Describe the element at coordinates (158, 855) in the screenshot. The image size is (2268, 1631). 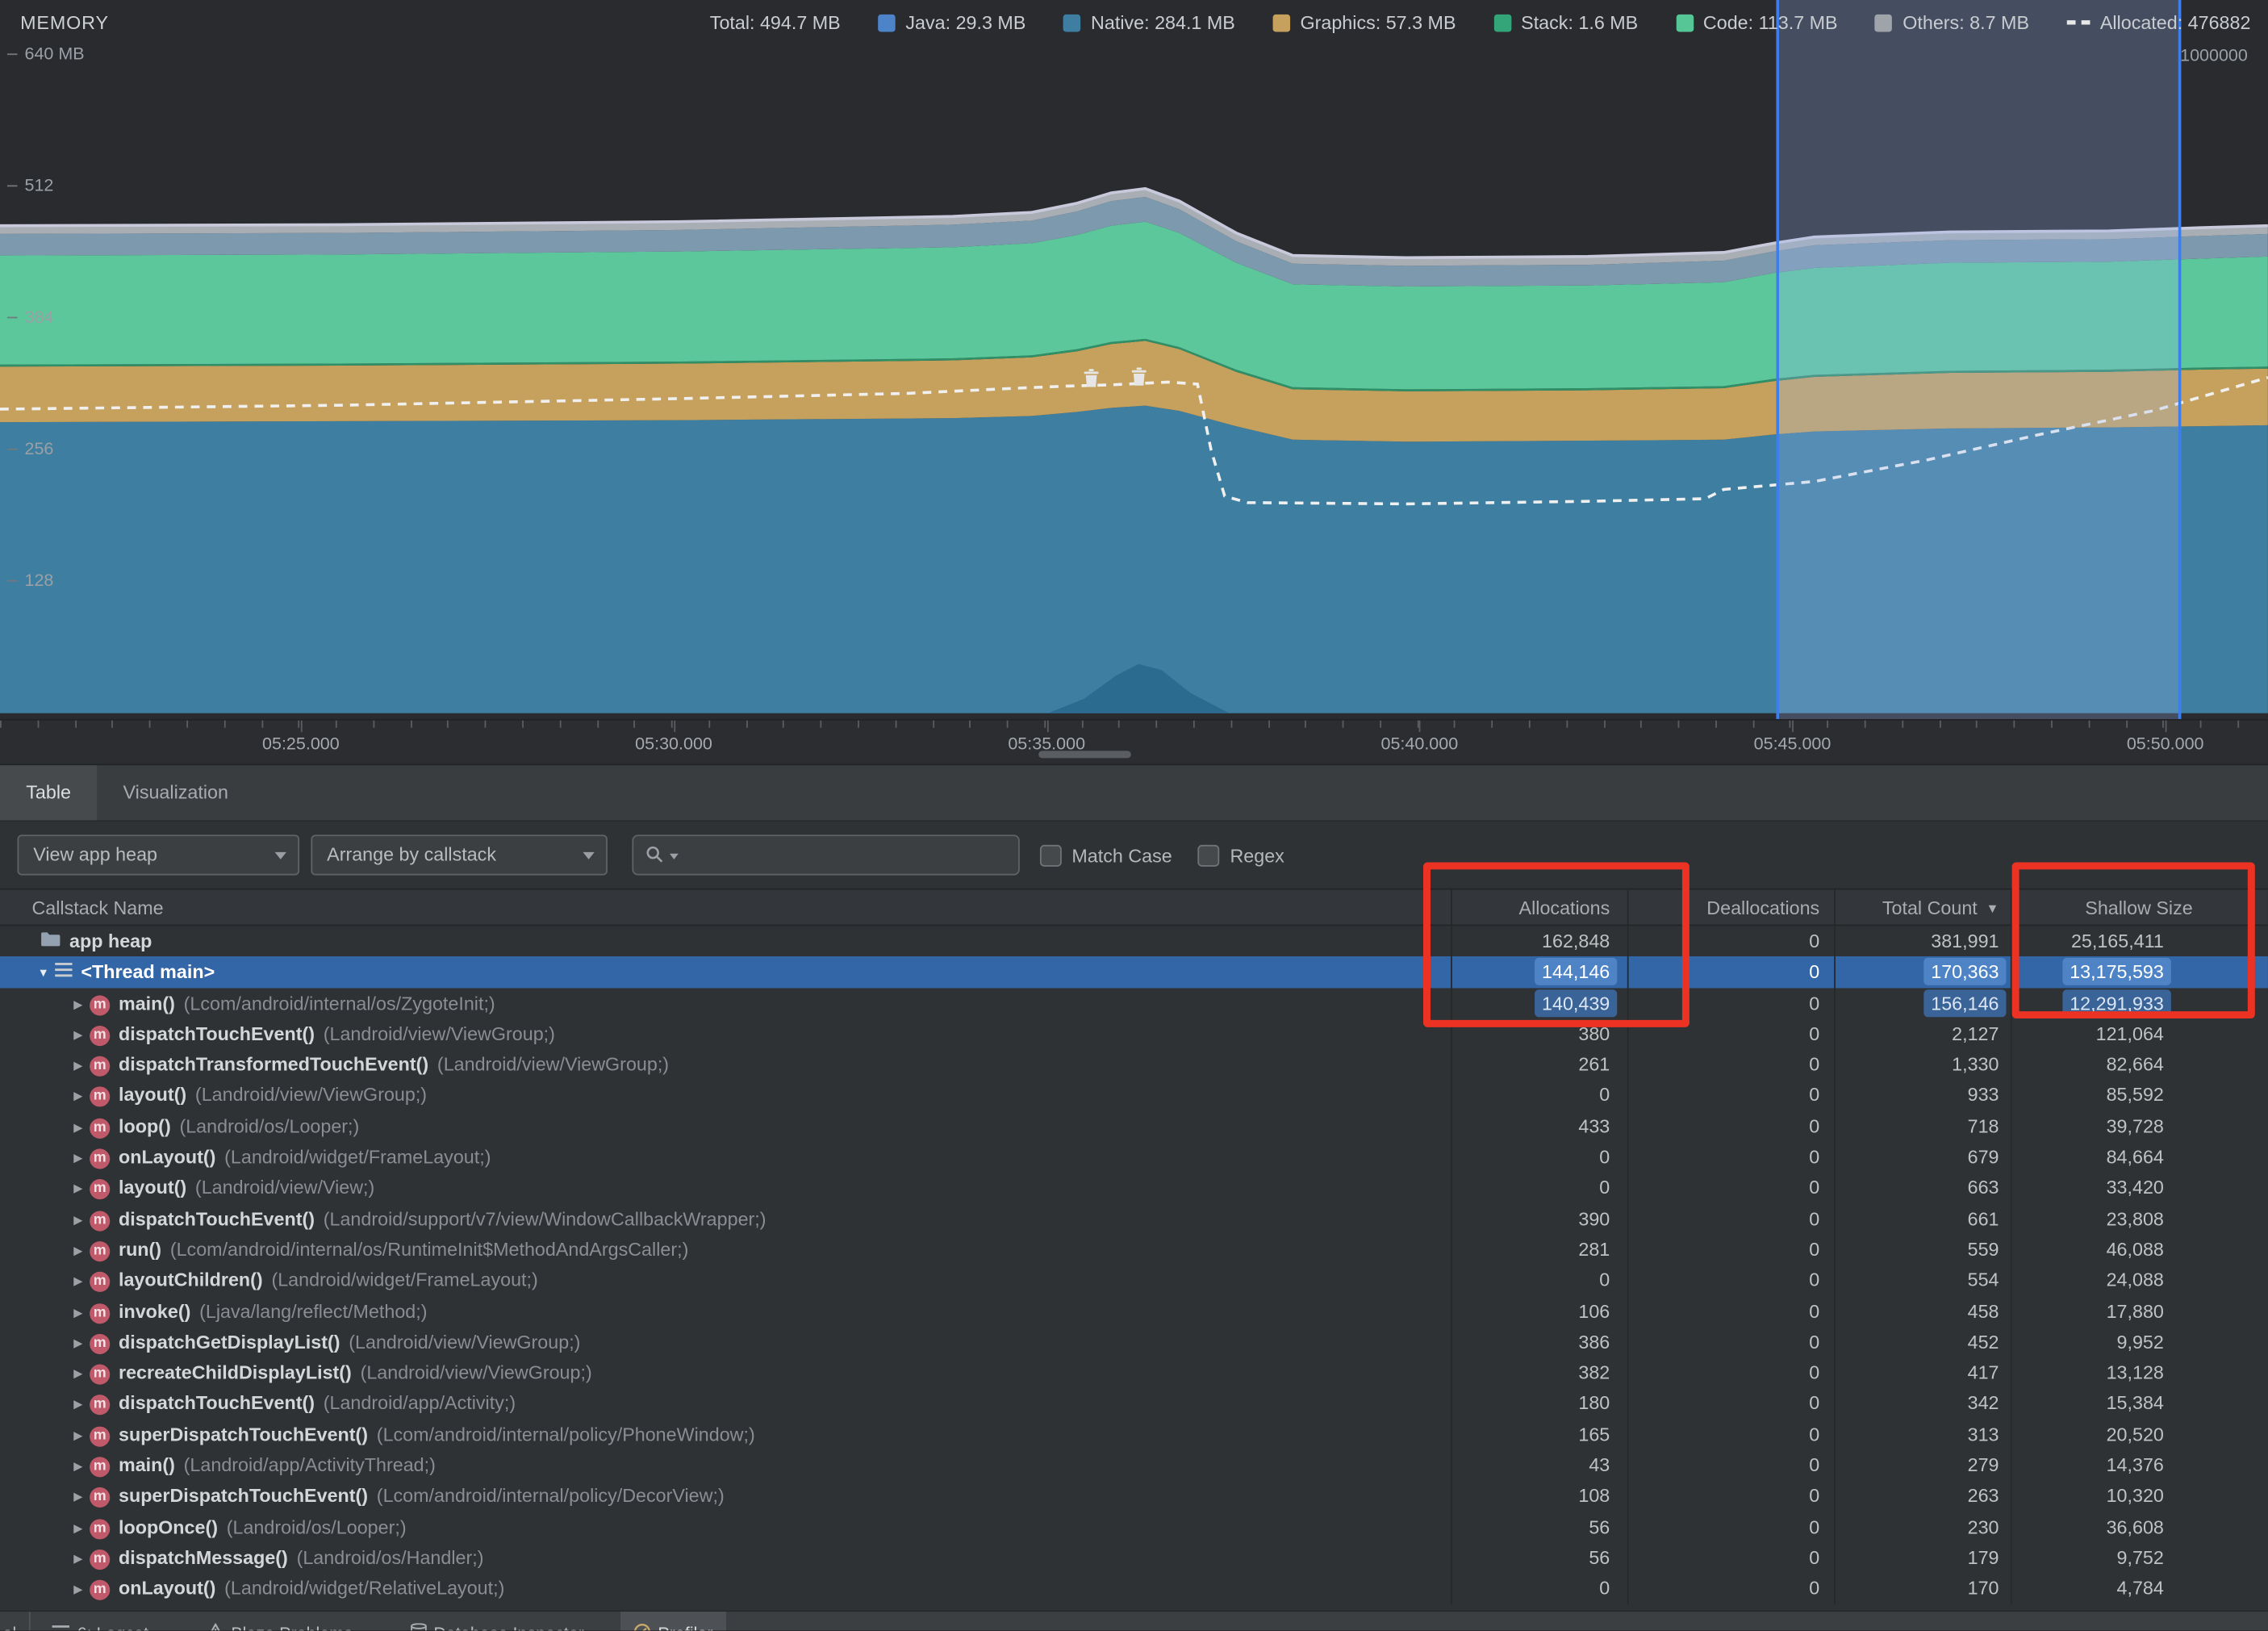
I see `heap-dropdown: View app heap` at that location.